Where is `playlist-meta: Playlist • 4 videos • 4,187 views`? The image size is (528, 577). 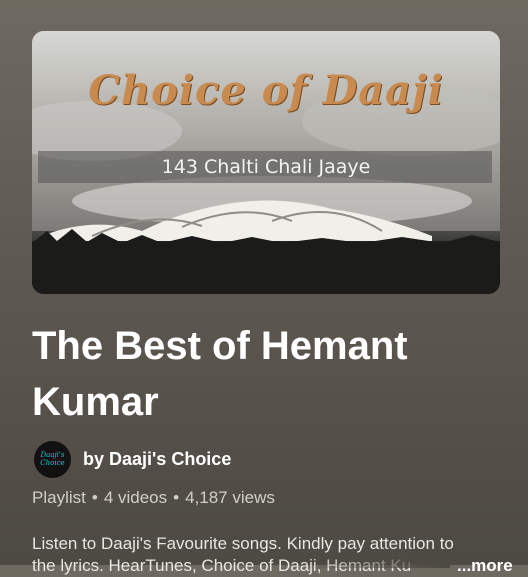 playlist-meta: Playlist • 4 videos • 4,187 views is located at coordinates (153, 498).